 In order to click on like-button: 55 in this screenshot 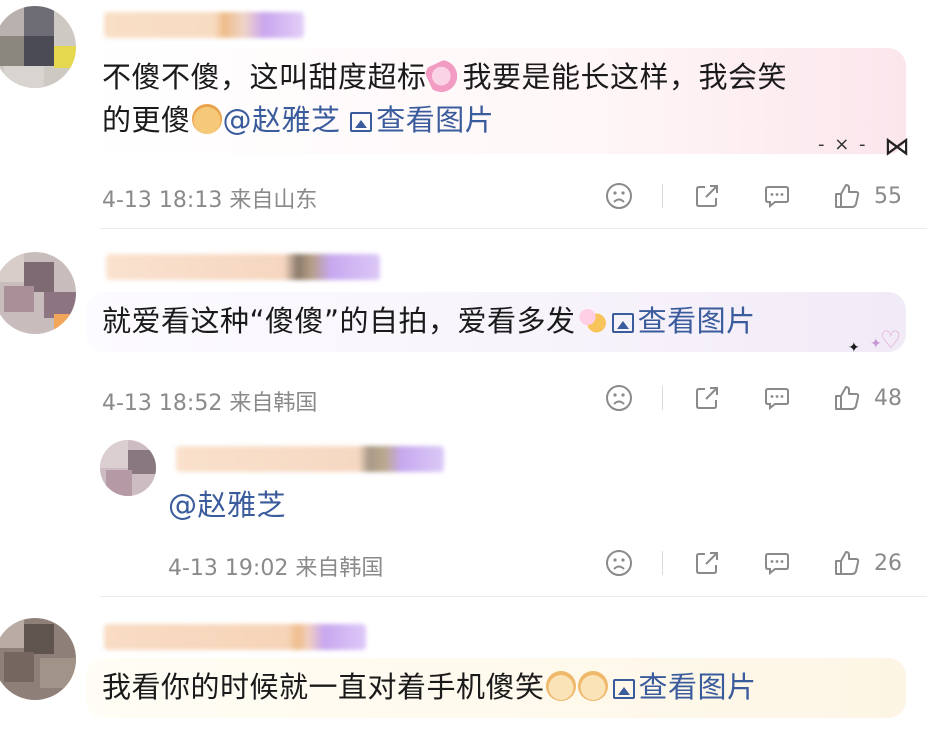, I will do `click(867, 196)`.